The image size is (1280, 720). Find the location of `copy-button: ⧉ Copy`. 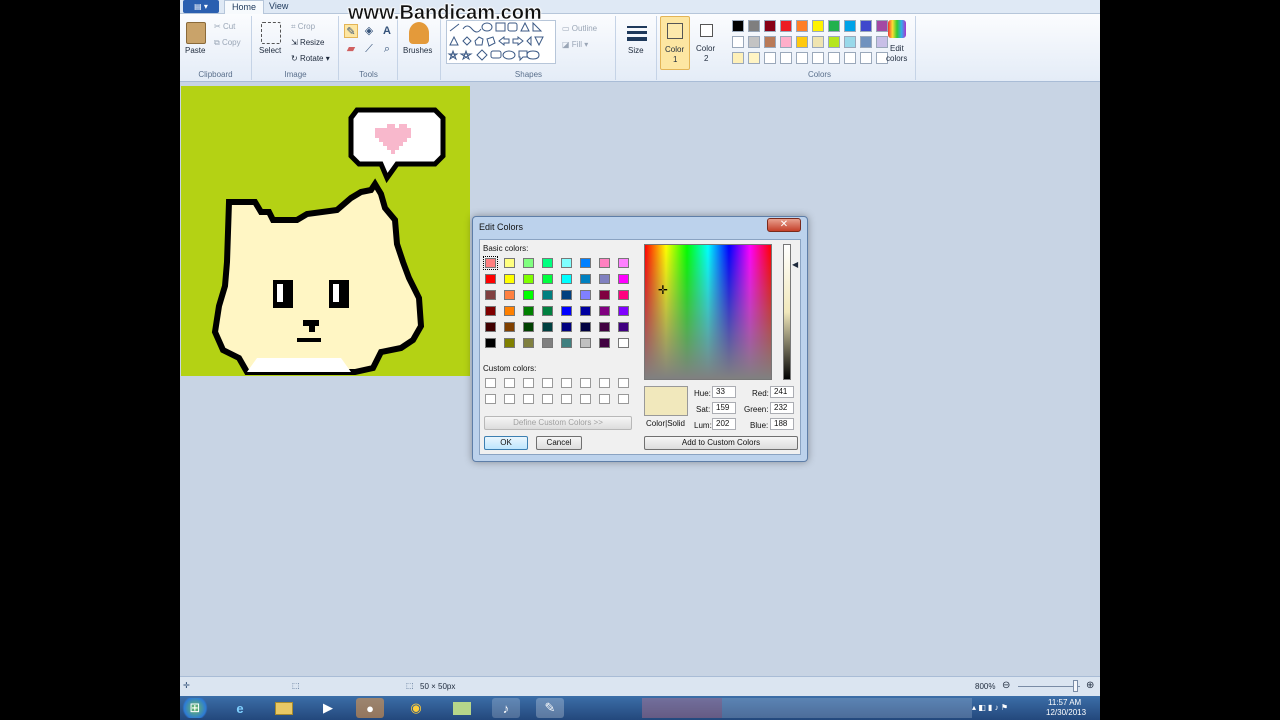

copy-button: ⧉ Copy is located at coordinates (227, 43).